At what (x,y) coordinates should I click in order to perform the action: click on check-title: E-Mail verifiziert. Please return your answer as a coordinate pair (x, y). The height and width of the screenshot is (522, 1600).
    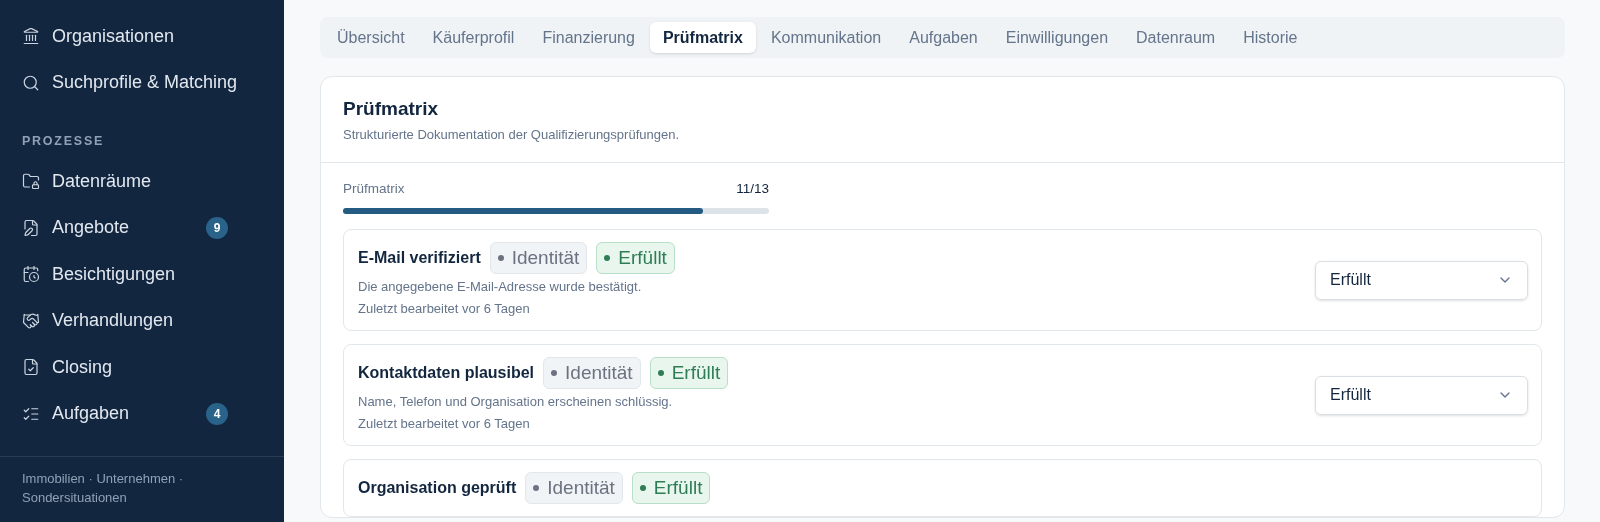
    Looking at the image, I should click on (419, 258).